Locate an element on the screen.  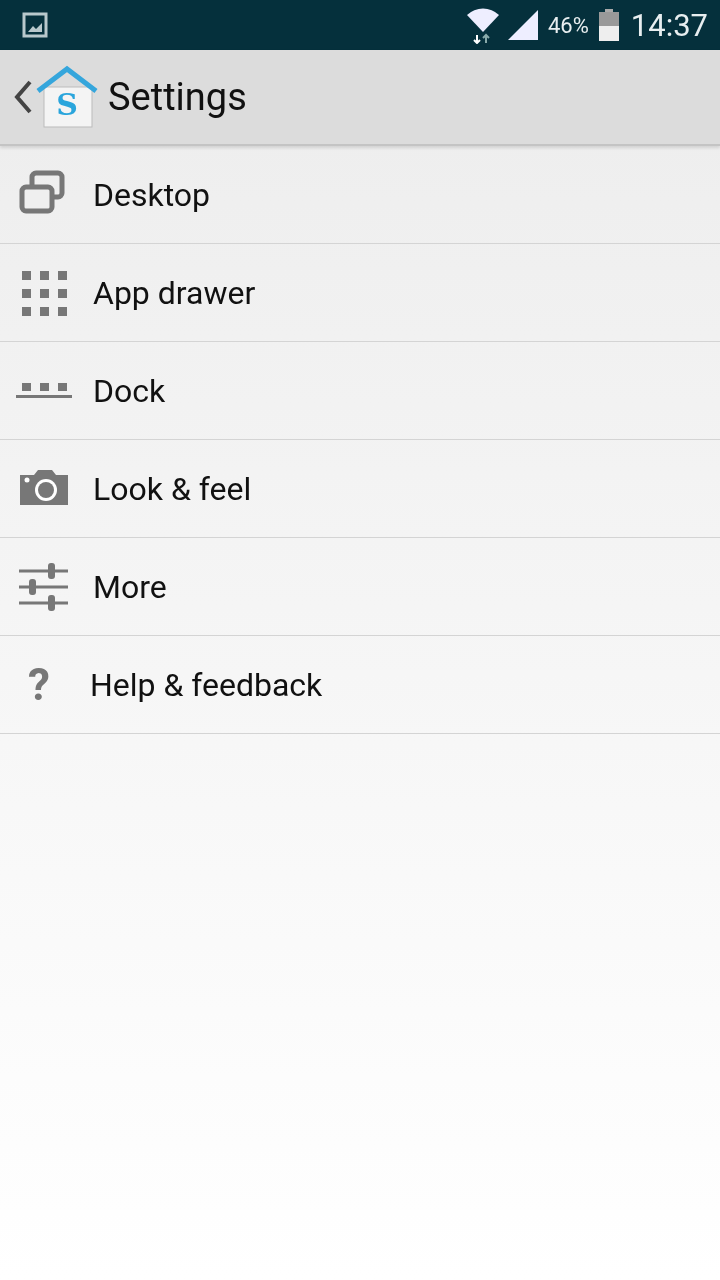
battery-percent: 46% is located at coordinates (568, 25).